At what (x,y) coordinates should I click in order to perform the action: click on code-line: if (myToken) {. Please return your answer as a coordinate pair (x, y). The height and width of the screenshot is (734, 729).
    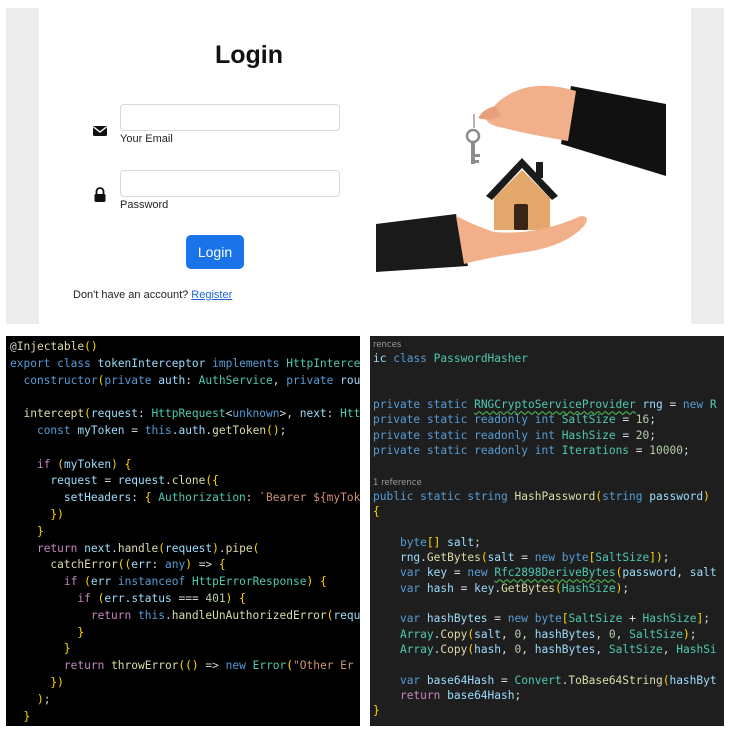
    Looking at the image, I should click on (84, 464).